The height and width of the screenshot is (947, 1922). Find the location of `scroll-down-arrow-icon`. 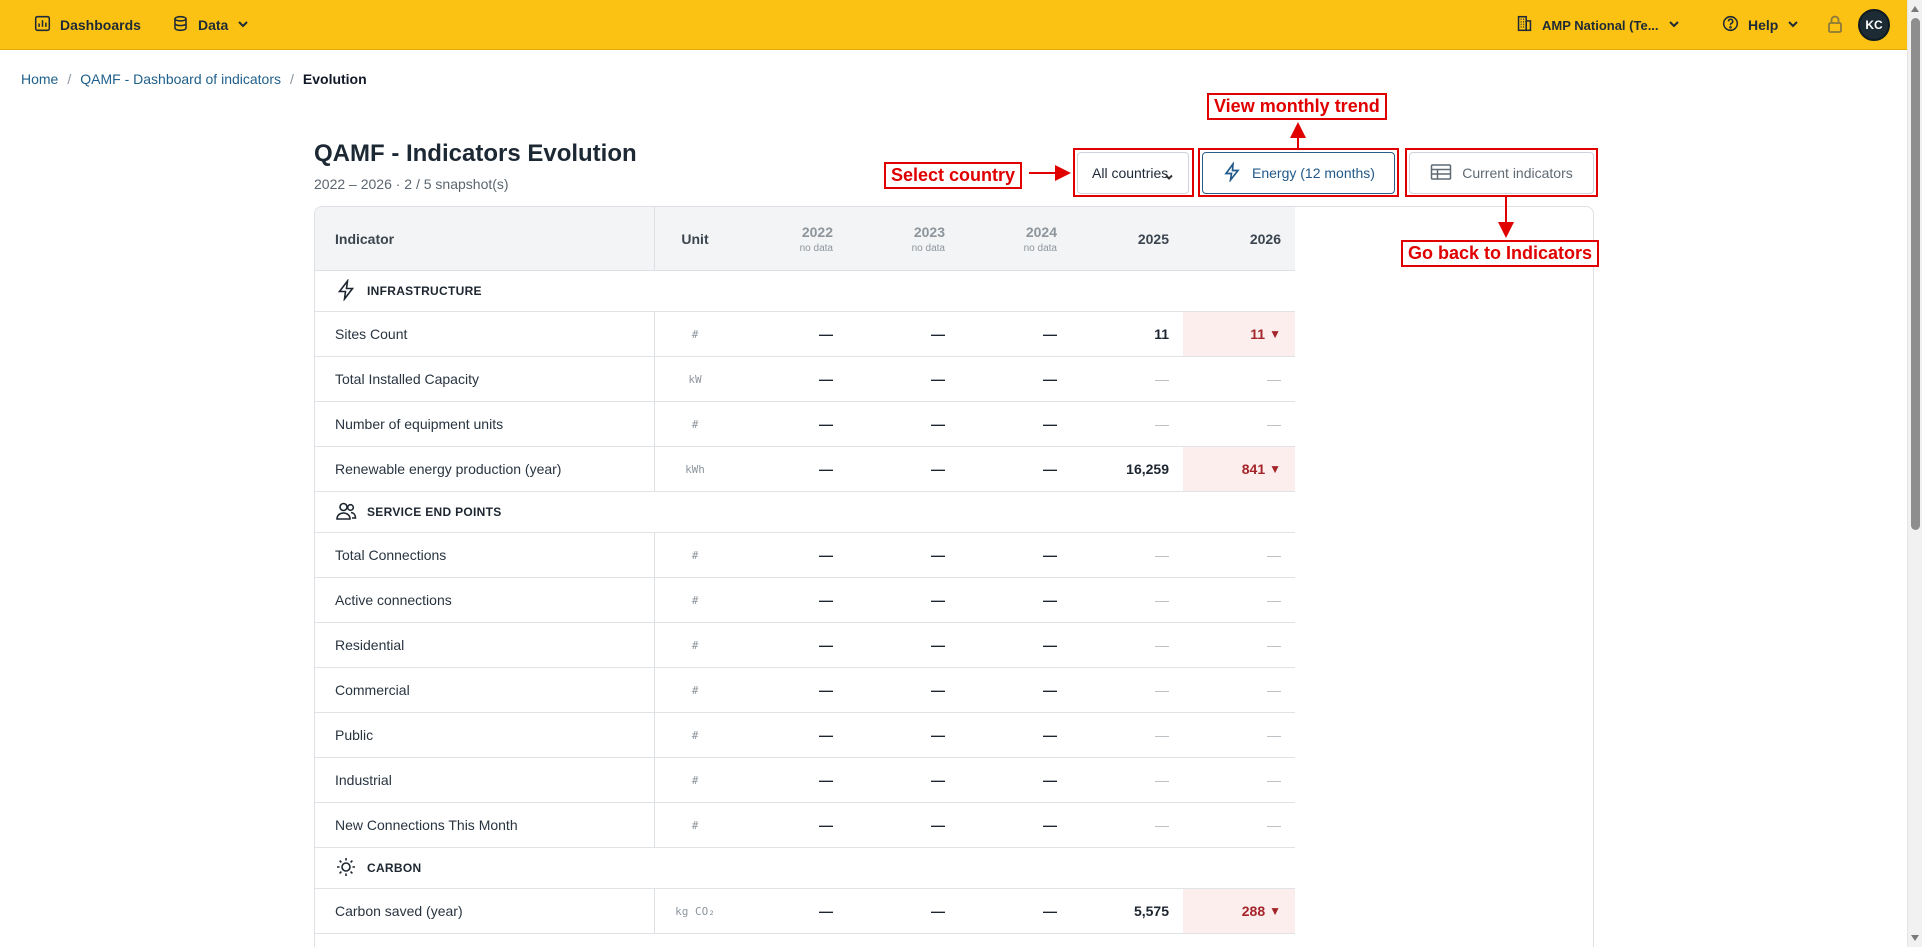

scroll-down-arrow-icon is located at coordinates (1915, 938).